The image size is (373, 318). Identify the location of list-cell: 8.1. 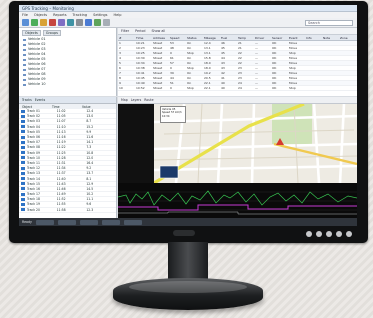
(89, 178).